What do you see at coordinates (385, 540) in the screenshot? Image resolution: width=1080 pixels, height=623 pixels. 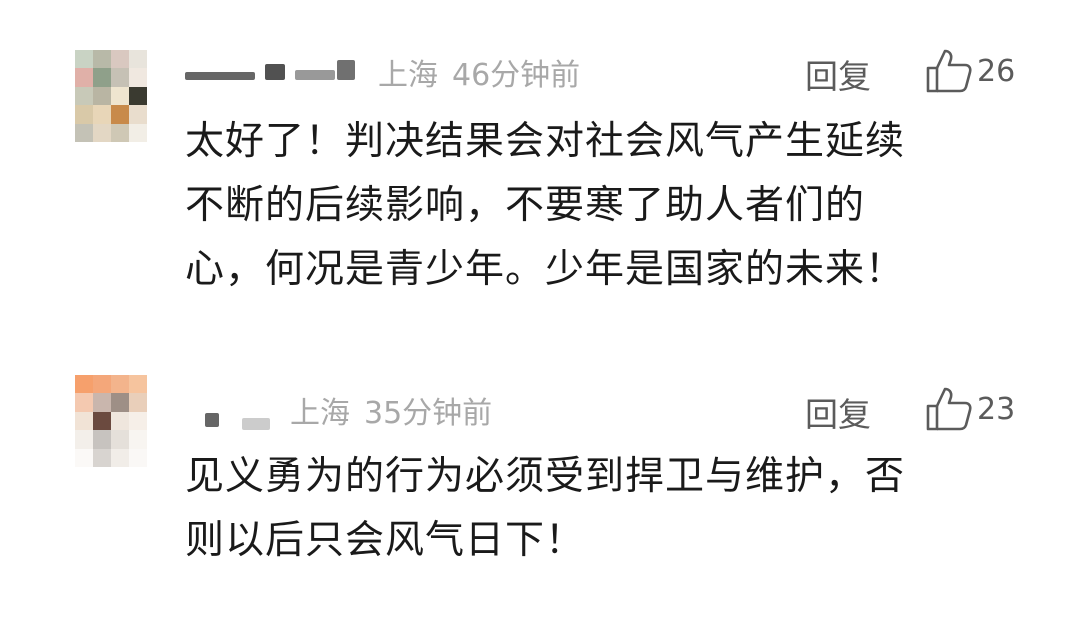 I see `comment-text-line: 则以后只会风气日下！` at bounding box center [385, 540].